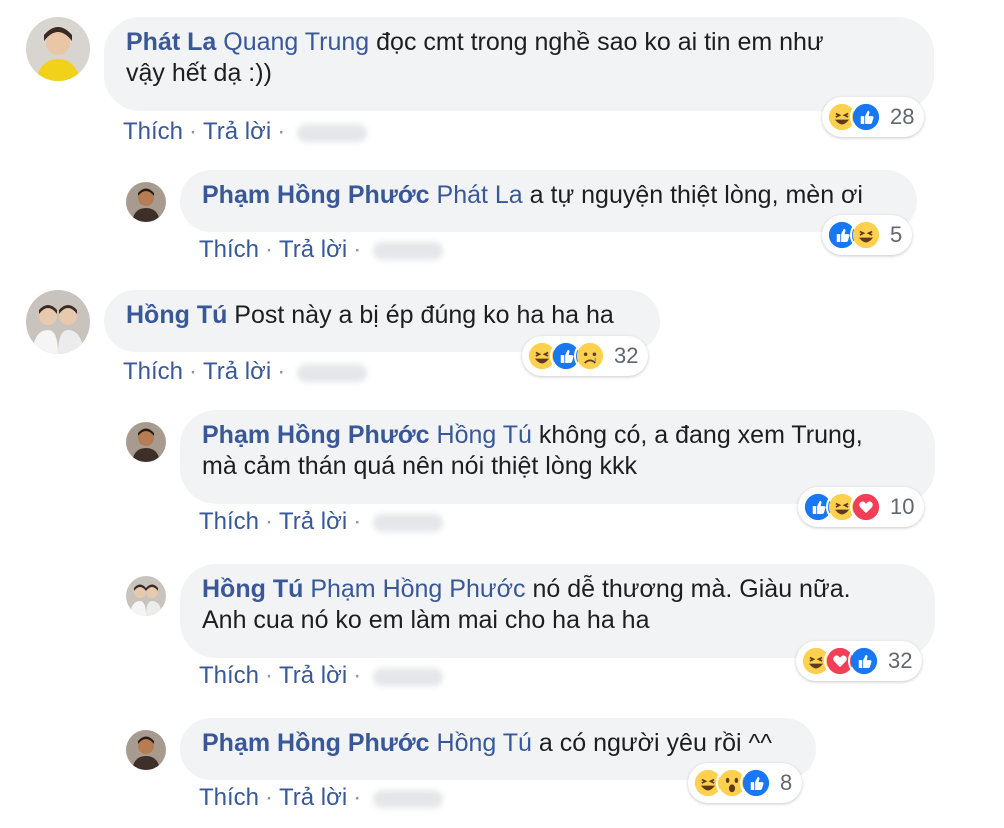 The image size is (1004, 828). I want to click on reaction-summary: 10, so click(861, 507).